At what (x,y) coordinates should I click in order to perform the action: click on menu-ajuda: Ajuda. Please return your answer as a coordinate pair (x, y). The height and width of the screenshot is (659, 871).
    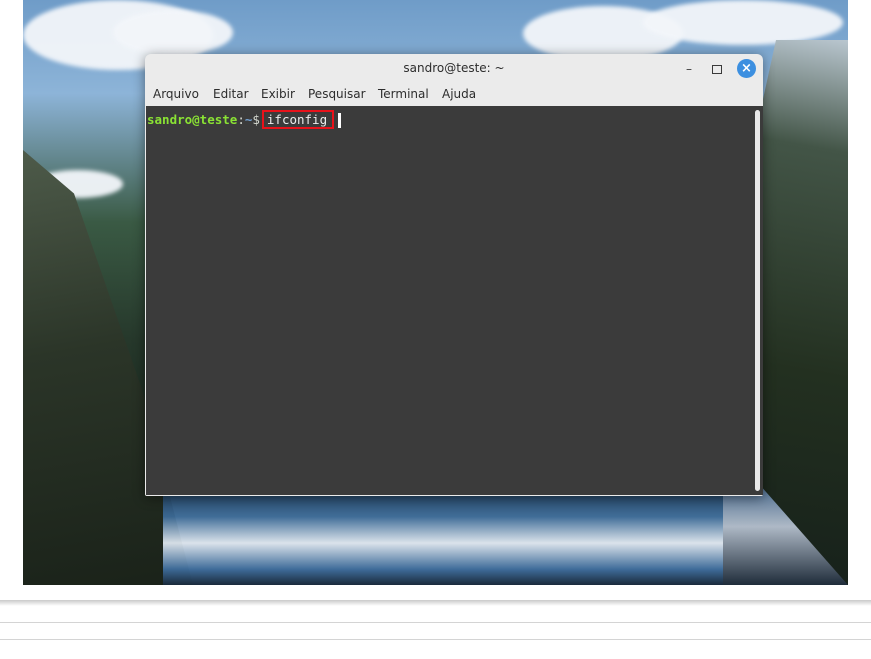
    Looking at the image, I should click on (459, 94).